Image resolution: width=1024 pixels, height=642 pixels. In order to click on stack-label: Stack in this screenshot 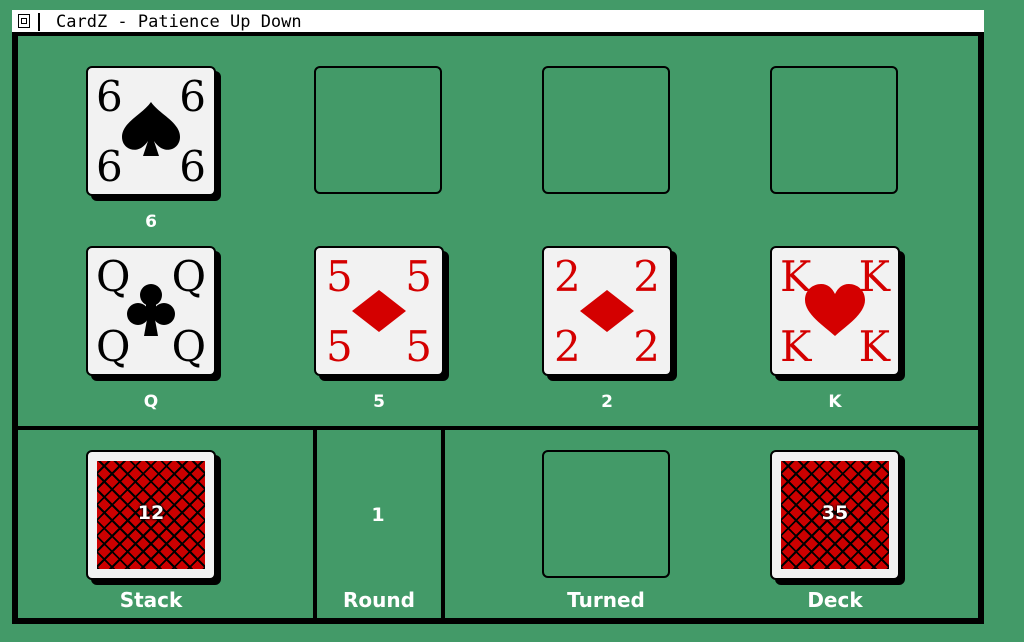, I will do `click(151, 600)`.